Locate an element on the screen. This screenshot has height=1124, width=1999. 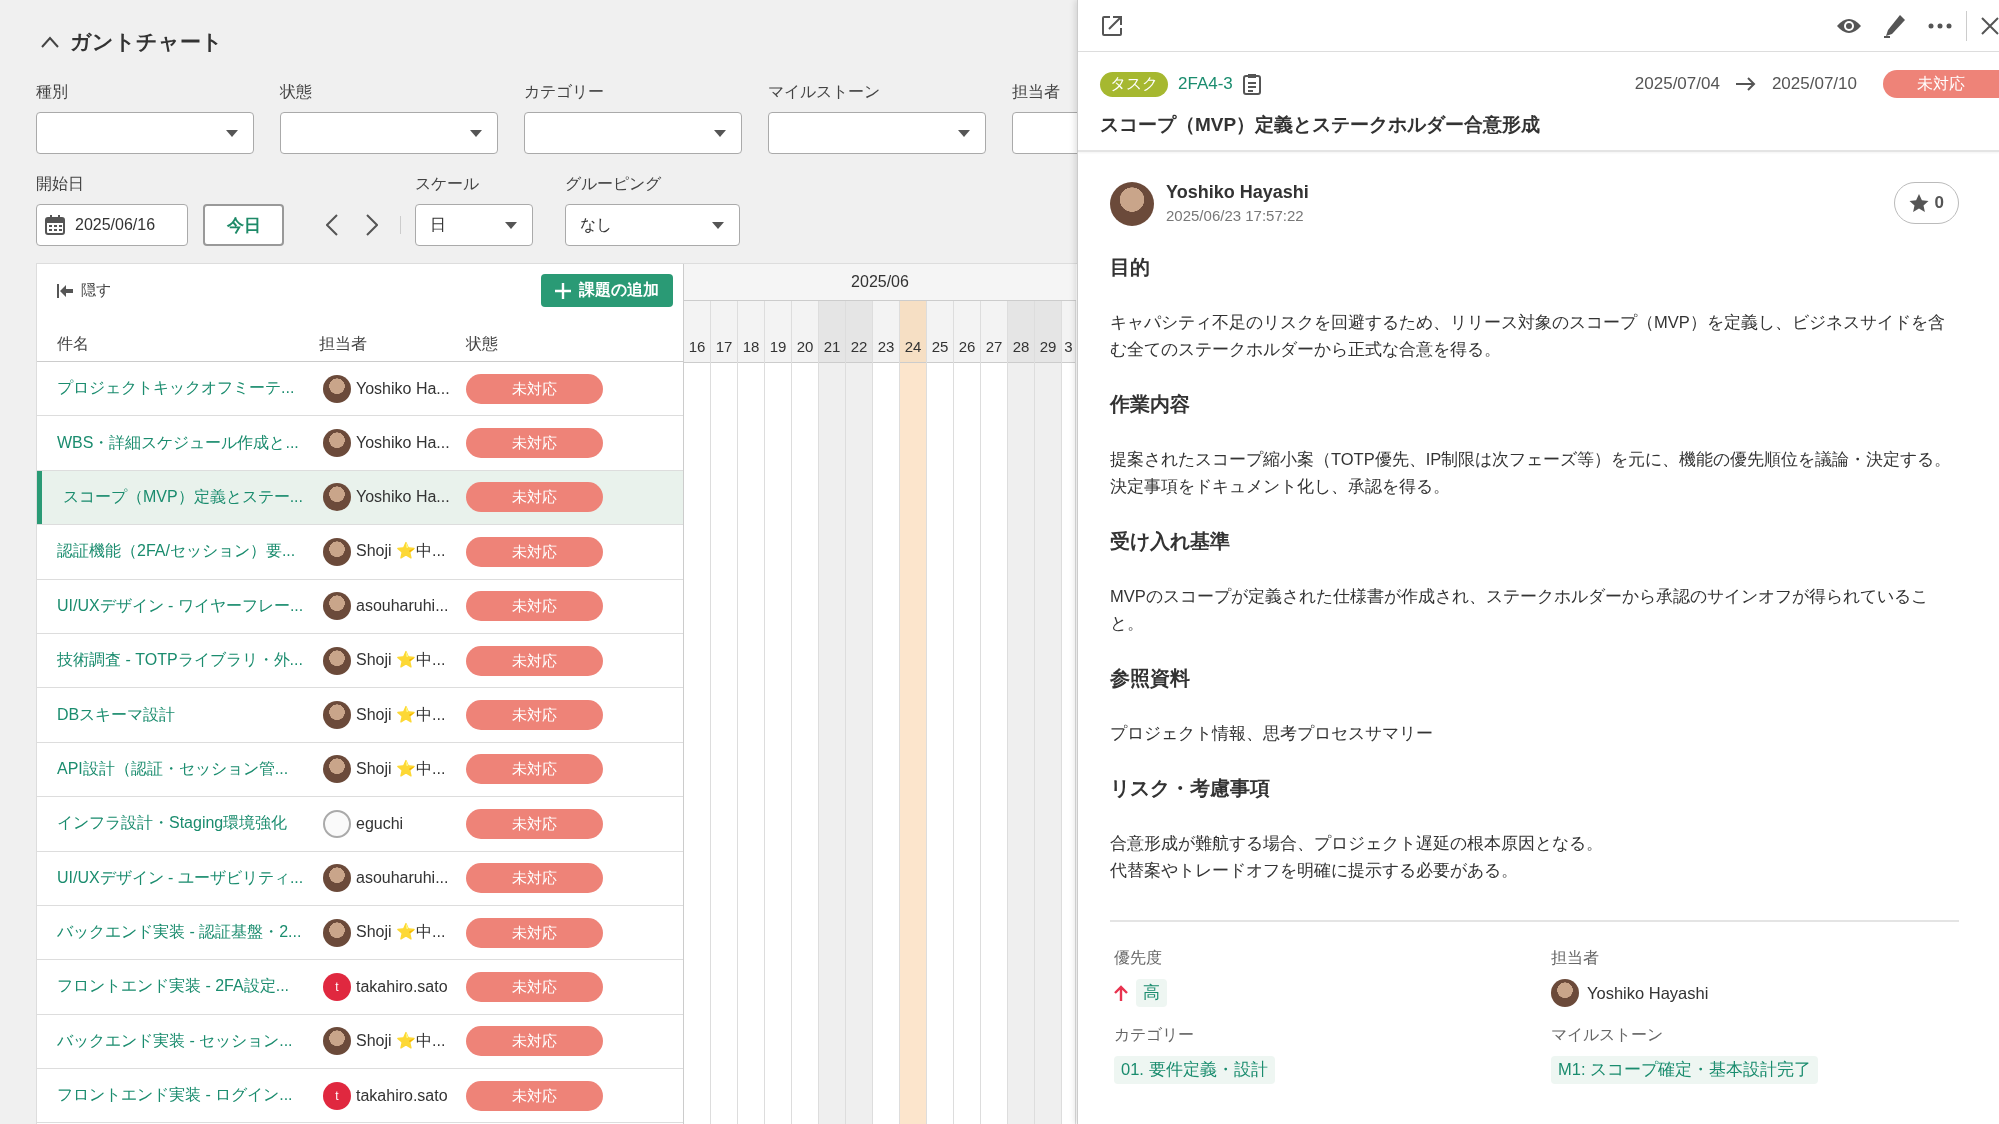
filter-label: 種別 is located at coordinates (52, 92).